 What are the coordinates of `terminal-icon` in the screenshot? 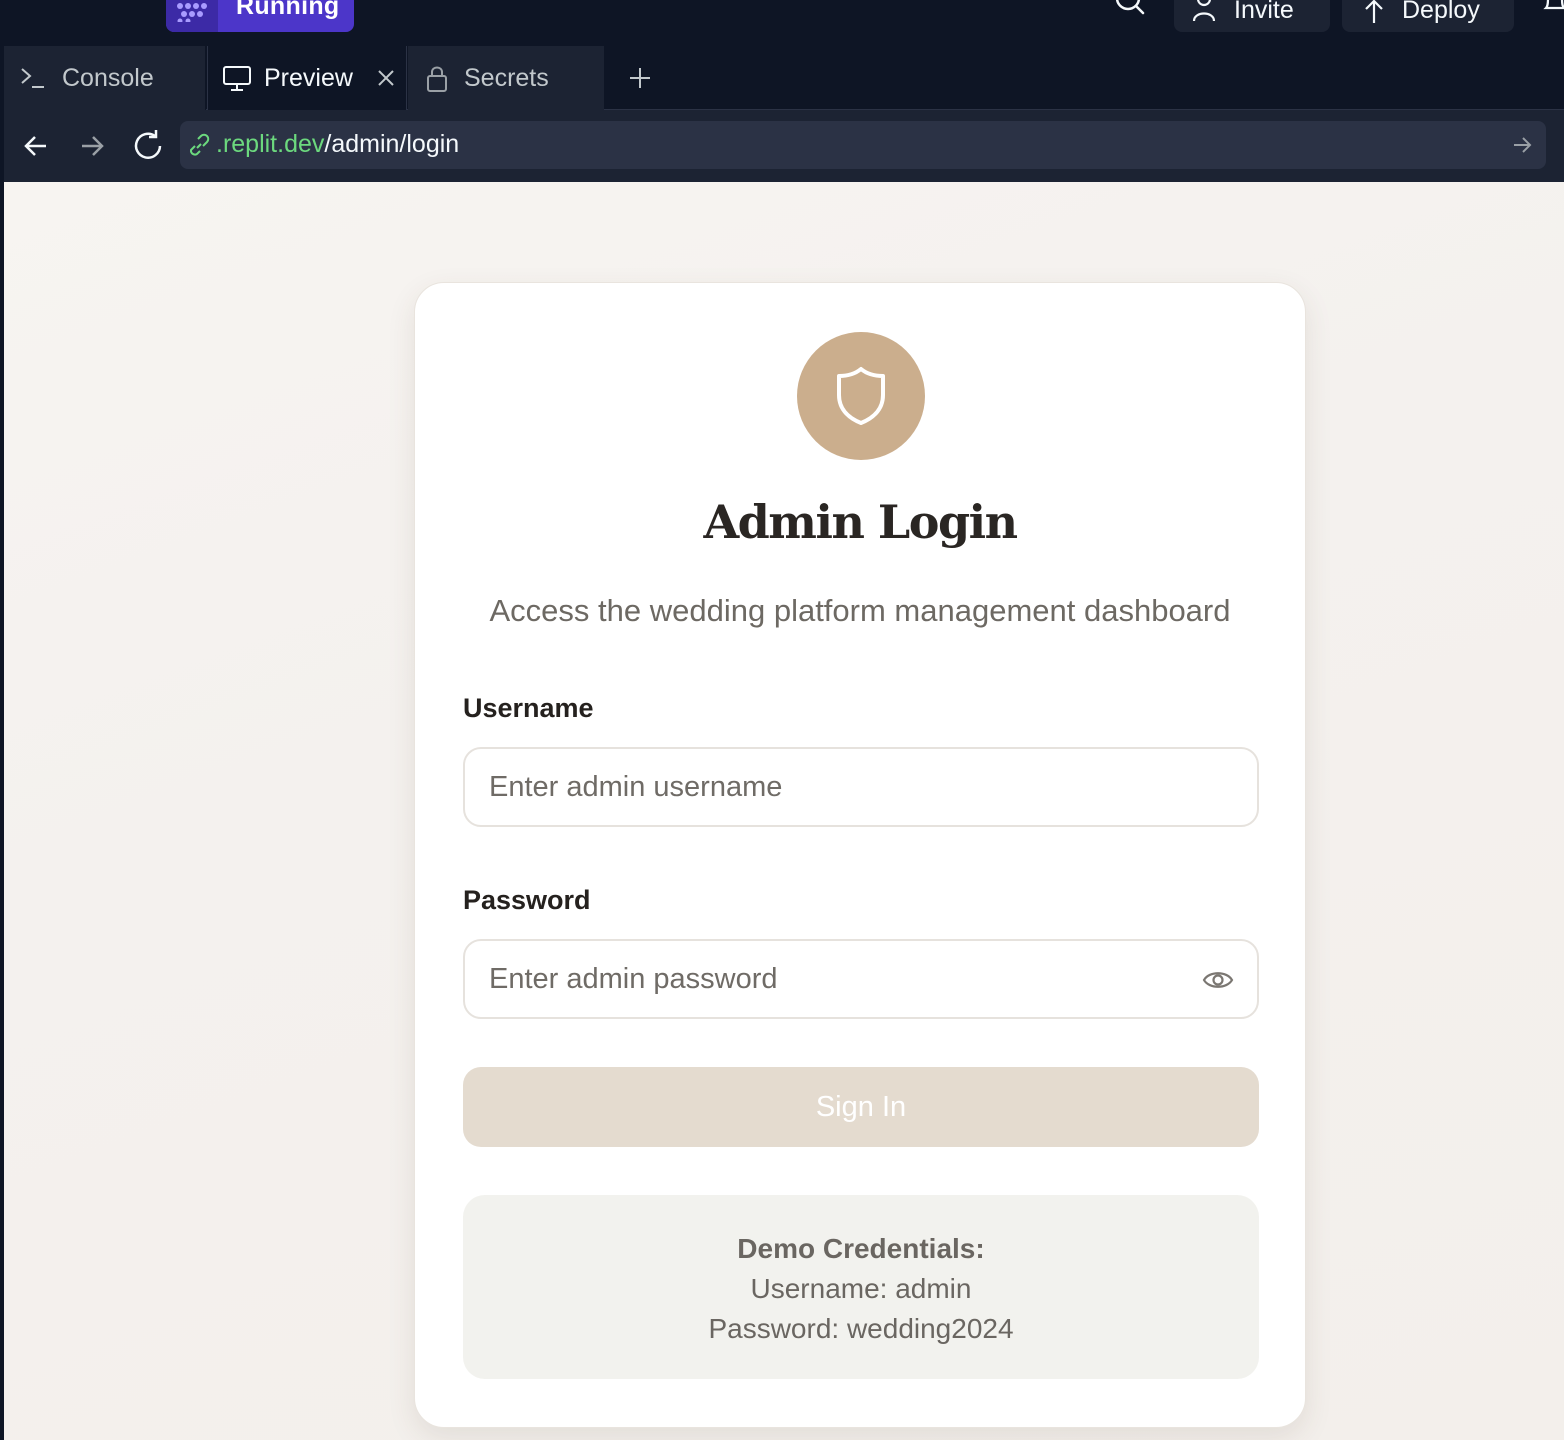 It's located at (33, 78).